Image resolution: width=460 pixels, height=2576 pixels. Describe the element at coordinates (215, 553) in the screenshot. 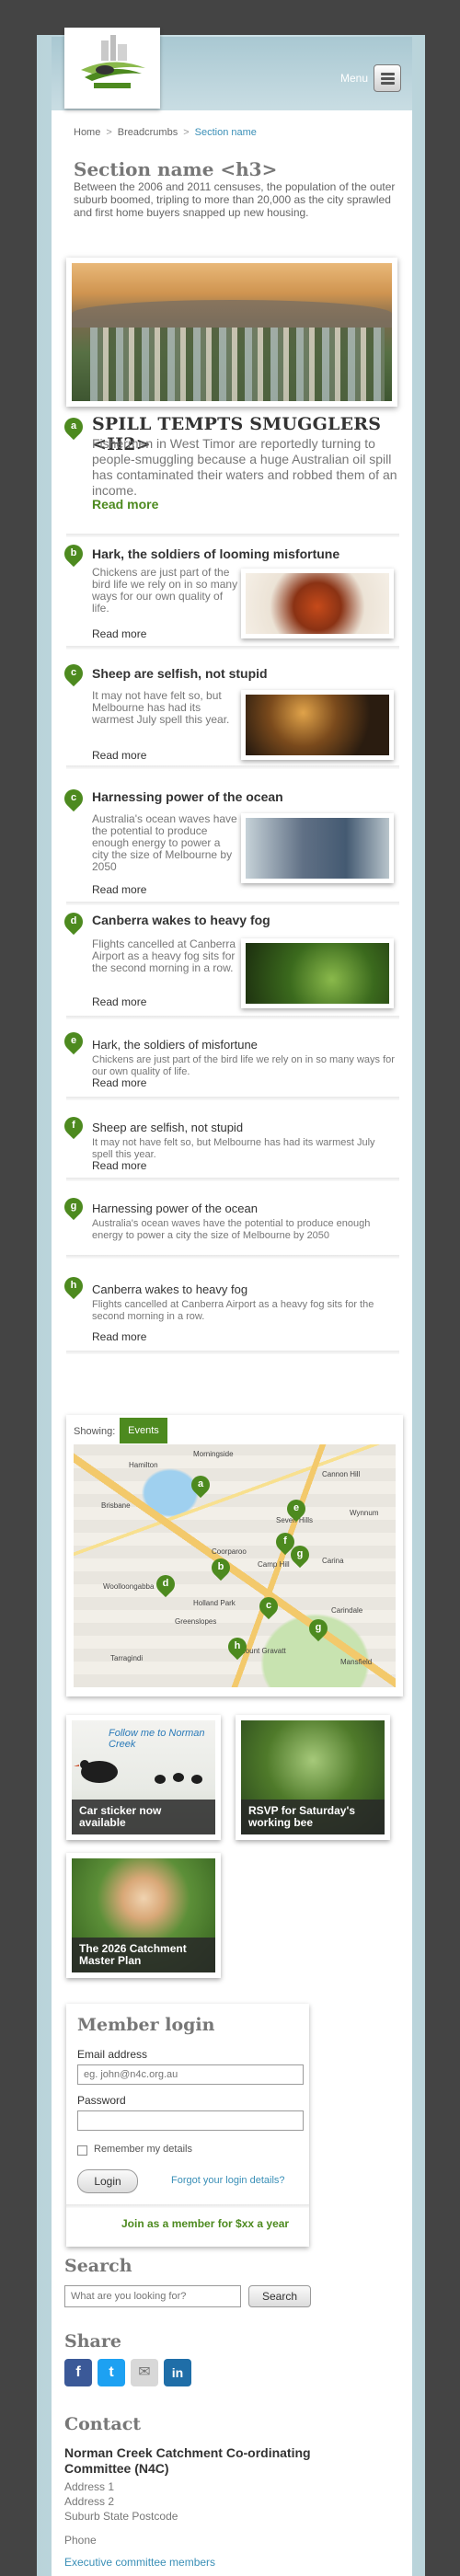

I see `article-title: Hark, the soldiers of looming misfortune` at that location.